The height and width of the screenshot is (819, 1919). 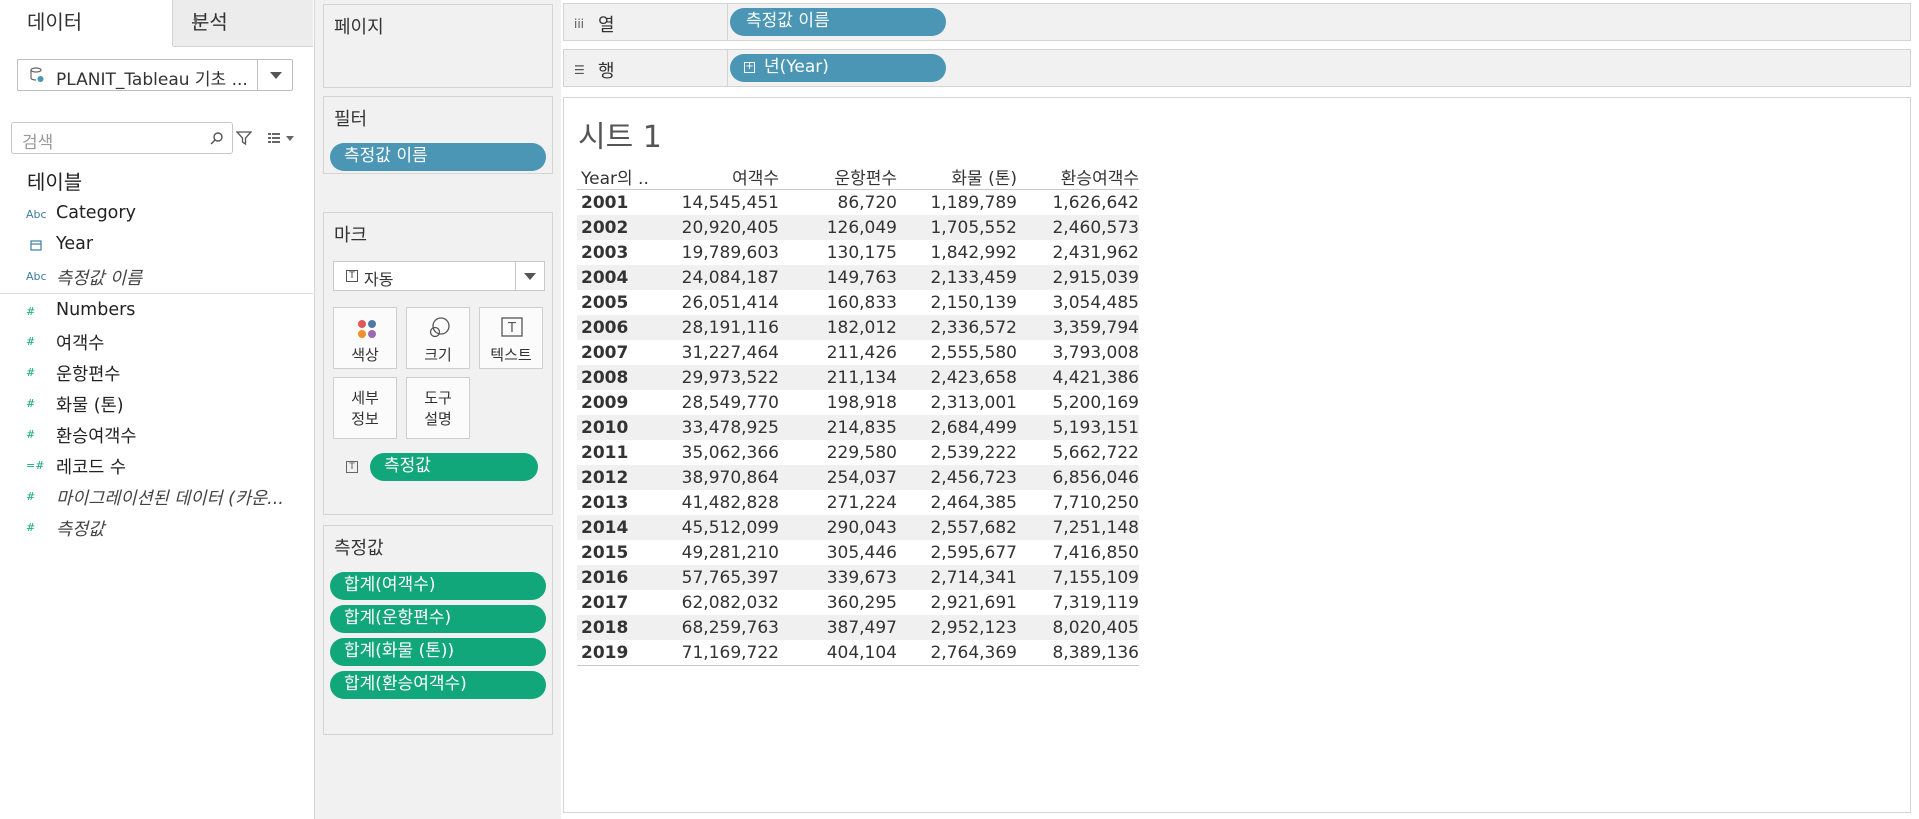 What do you see at coordinates (438, 685) in the screenshot?
I see `measure-pill: 합계(환승여객수)` at bounding box center [438, 685].